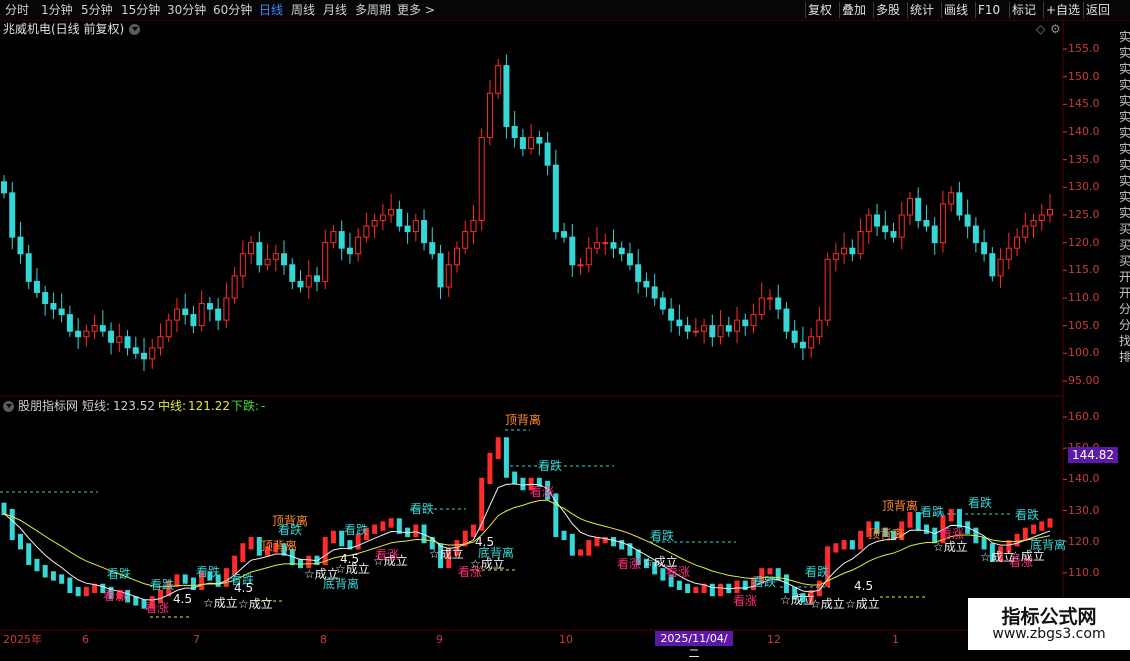  What do you see at coordinates (373, 10) in the screenshot?
I see `period-tab-9: 多周期` at bounding box center [373, 10].